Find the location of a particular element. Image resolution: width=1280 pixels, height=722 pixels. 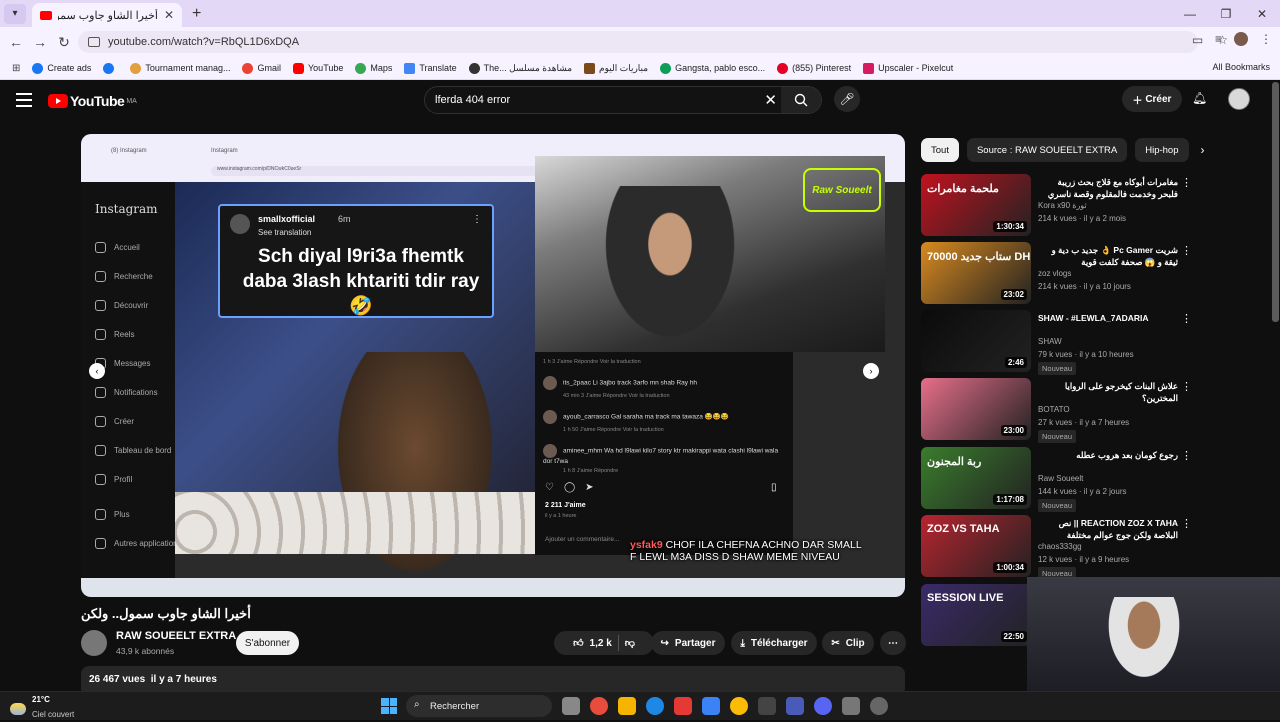

bookmark-item: The... مشاهدة مسلسل is located at coordinates (520, 68).